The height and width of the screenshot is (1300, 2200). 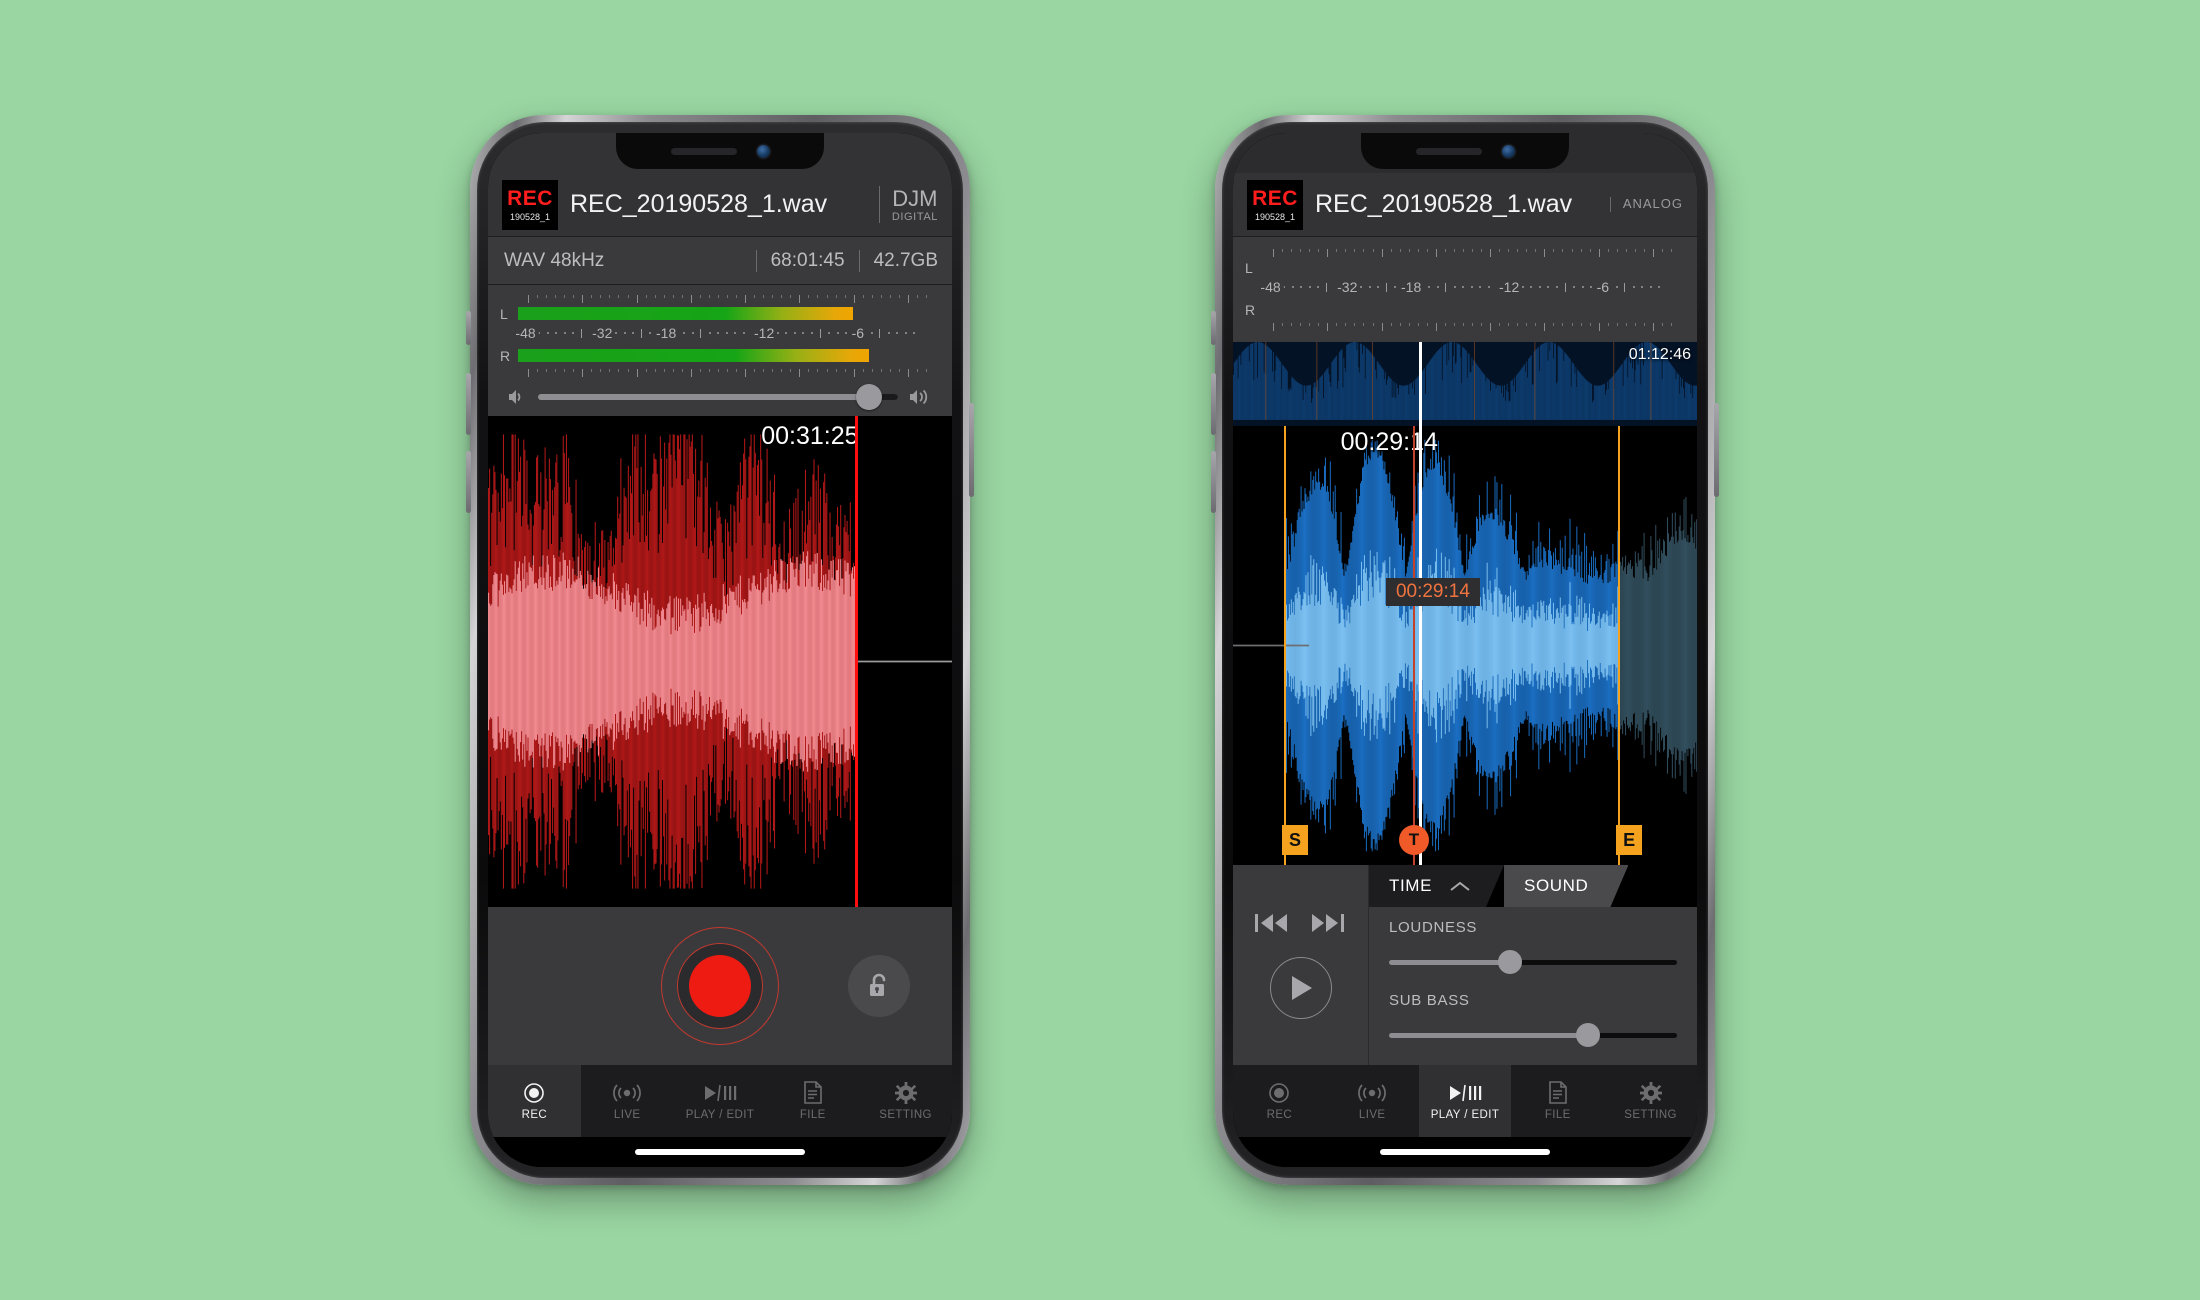 I want to click on meter-ticks-top, so click(x=727, y=298).